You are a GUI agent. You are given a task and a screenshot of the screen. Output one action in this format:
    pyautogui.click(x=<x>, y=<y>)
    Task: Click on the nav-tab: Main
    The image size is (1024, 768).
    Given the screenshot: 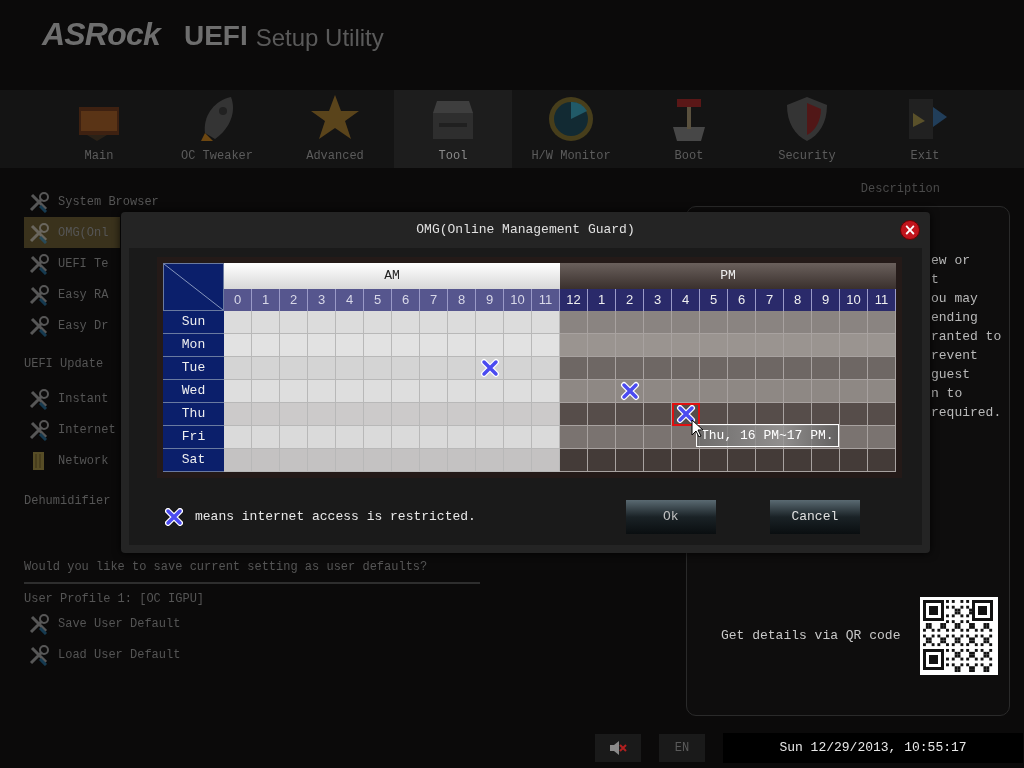 What is the action you would take?
    pyautogui.click(x=99, y=129)
    